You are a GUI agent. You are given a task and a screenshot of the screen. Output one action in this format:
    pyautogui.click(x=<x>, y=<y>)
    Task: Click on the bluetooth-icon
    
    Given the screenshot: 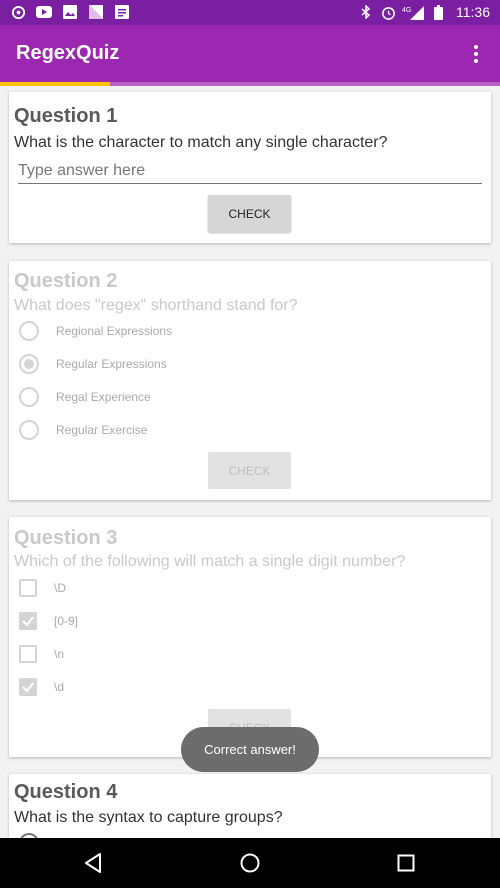 What is the action you would take?
    pyautogui.click(x=366, y=12)
    